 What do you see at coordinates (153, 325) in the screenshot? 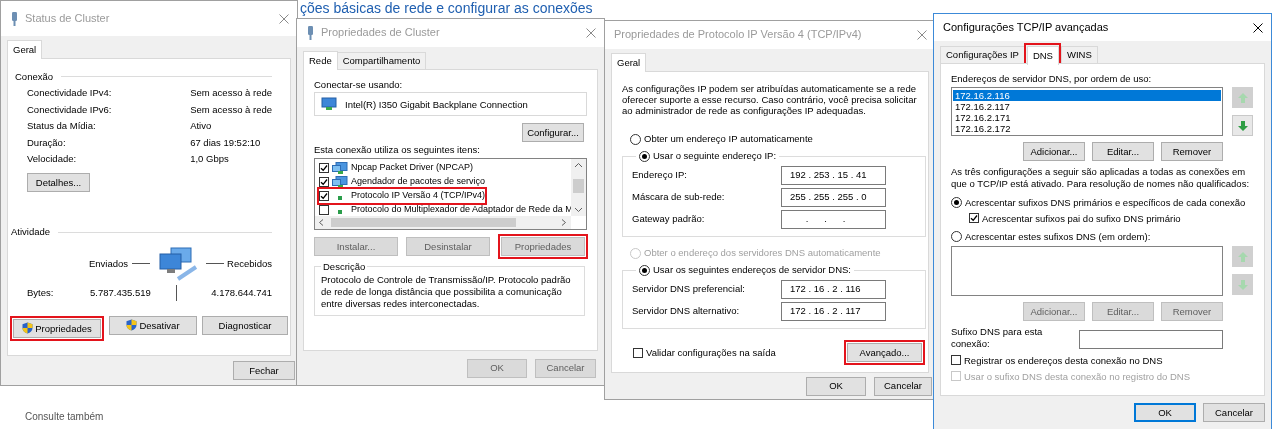
I see `disable-button: Desativar` at bounding box center [153, 325].